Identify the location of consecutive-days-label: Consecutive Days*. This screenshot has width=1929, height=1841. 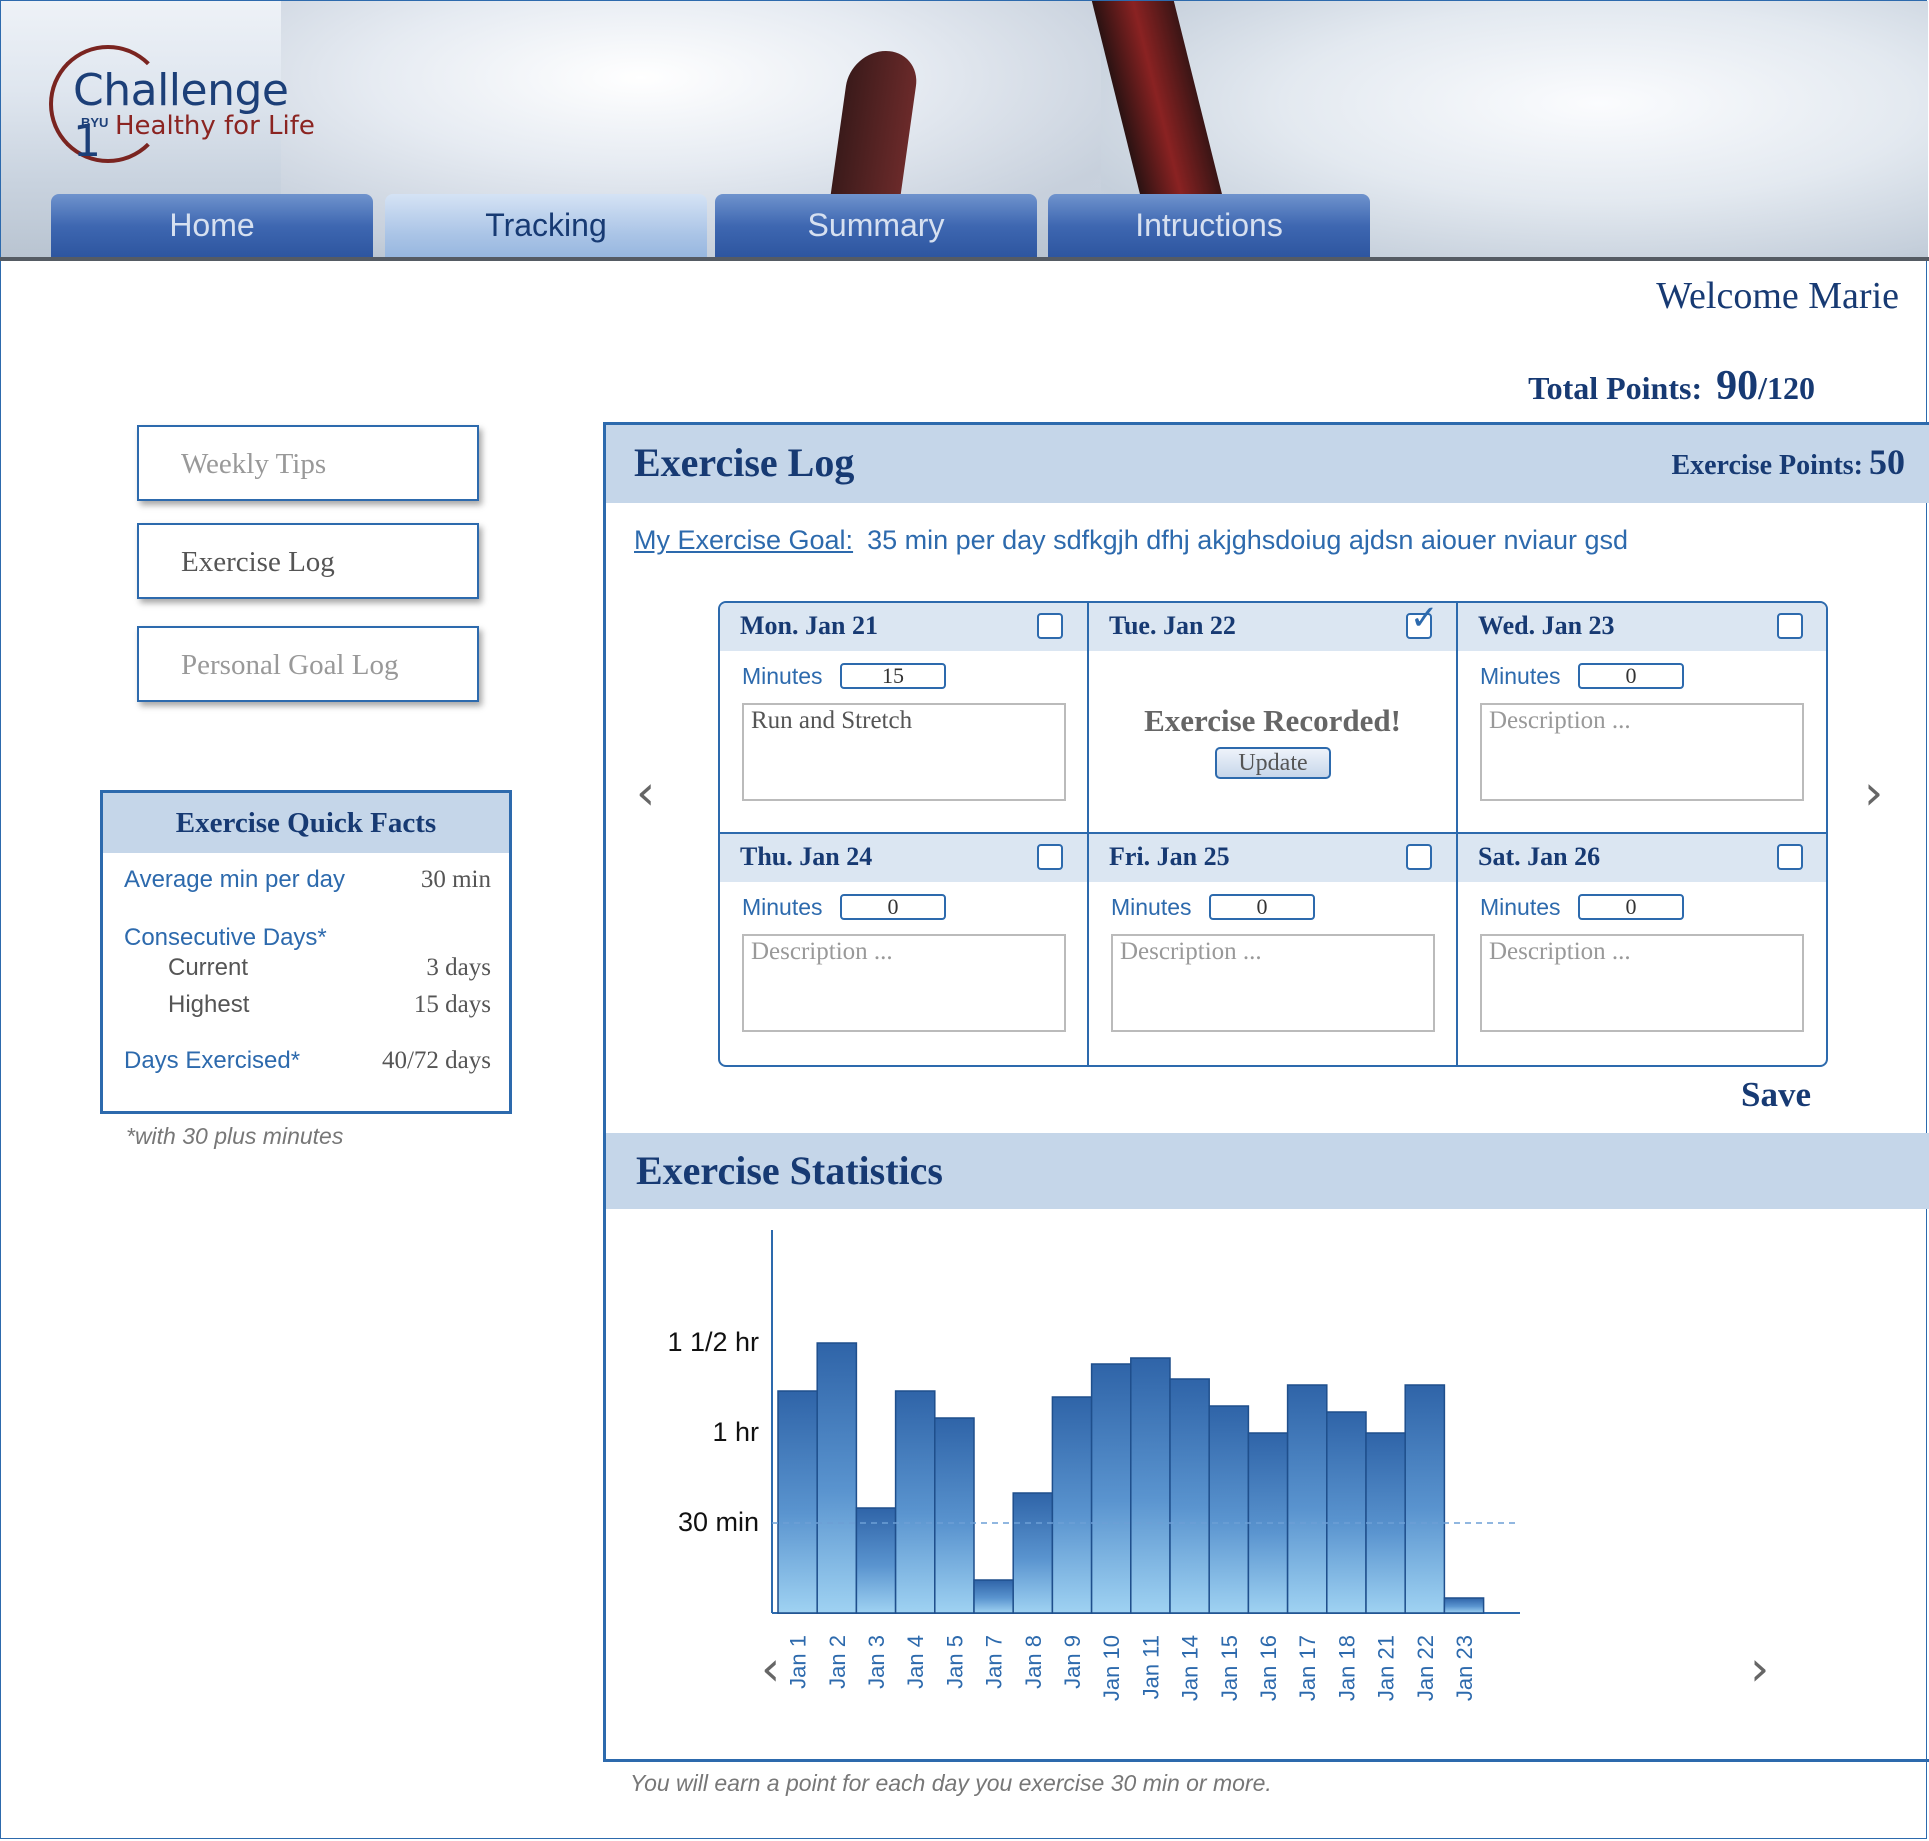
(225, 937).